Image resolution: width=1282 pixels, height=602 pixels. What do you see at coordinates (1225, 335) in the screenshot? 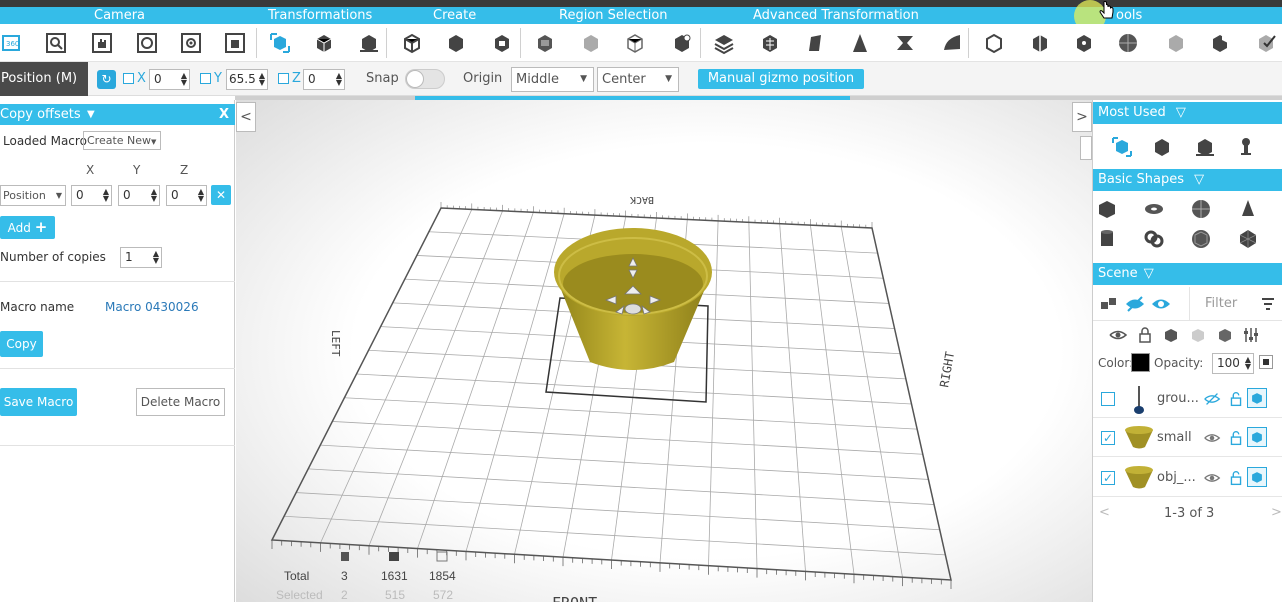
I see `column-material-icon` at bounding box center [1225, 335].